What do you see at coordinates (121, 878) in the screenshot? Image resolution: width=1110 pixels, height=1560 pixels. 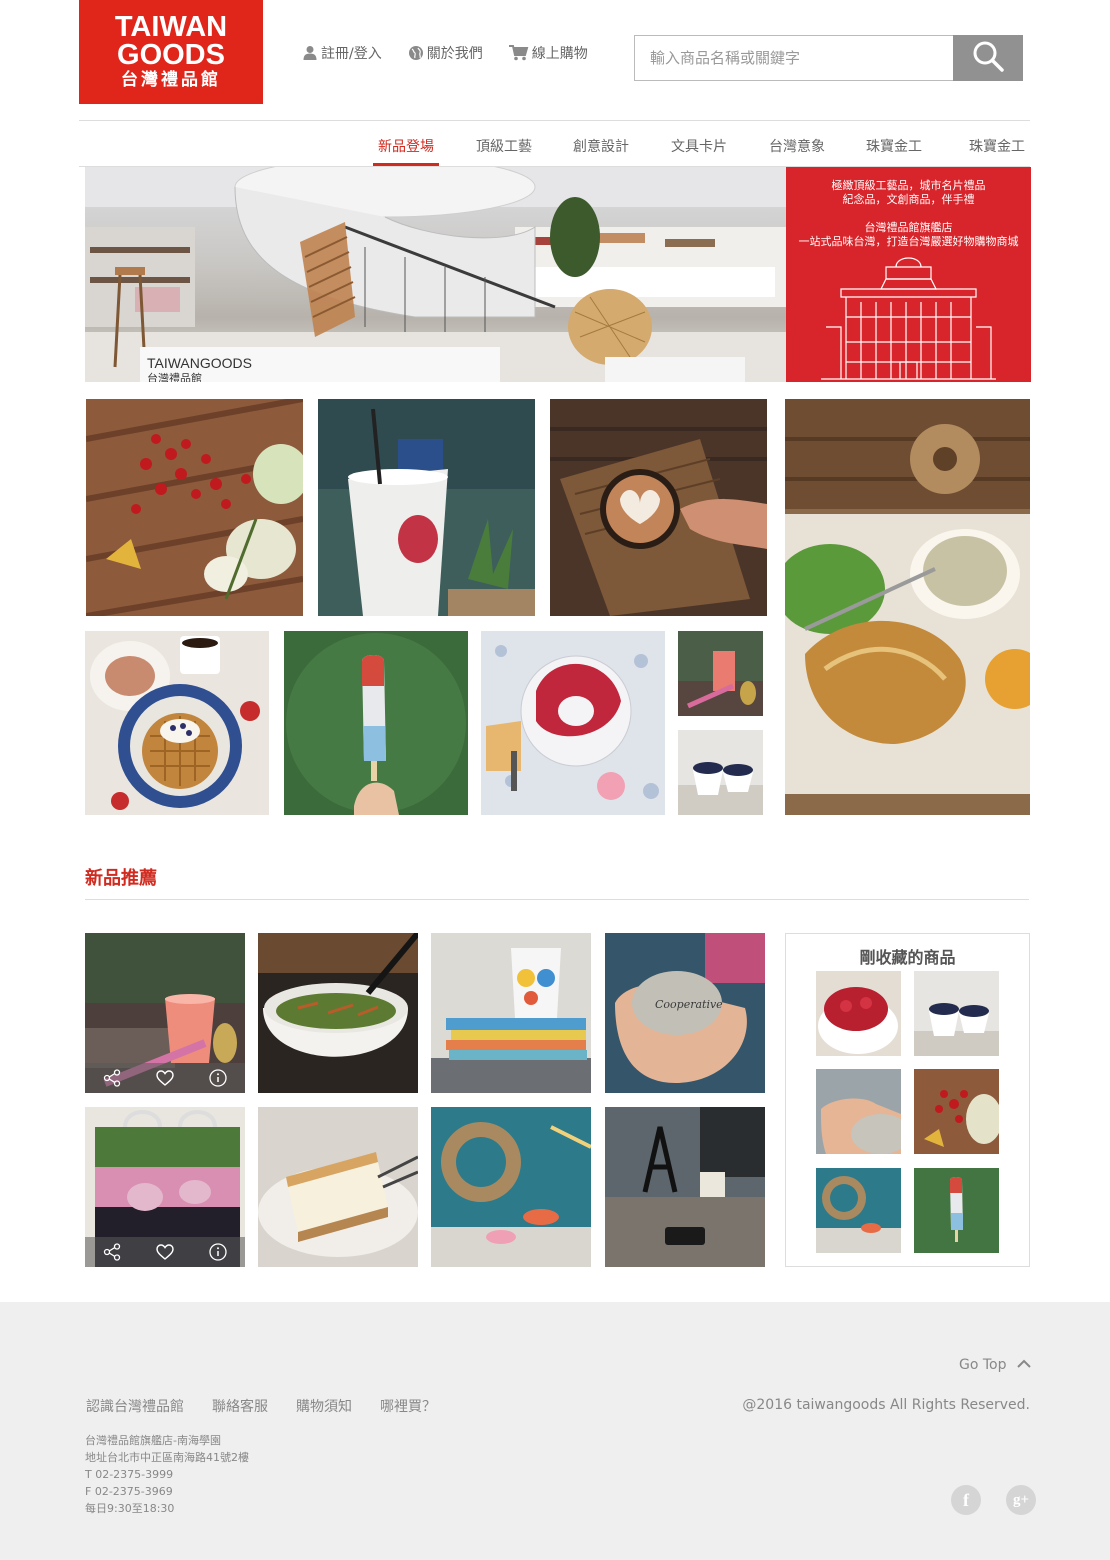 I see `new-products-title: 新品推薦` at bounding box center [121, 878].